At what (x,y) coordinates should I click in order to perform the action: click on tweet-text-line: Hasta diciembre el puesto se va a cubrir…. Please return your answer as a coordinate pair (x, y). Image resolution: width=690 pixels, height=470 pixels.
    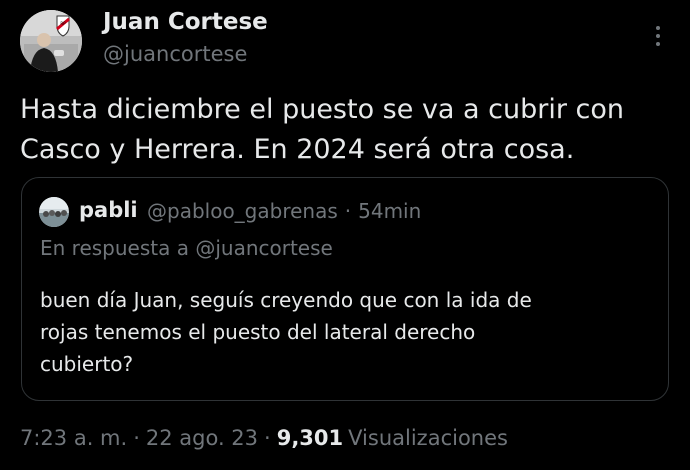
    Looking at the image, I should click on (322, 109).